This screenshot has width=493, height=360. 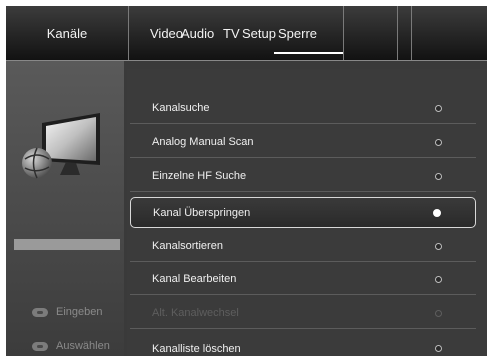 What do you see at coordinates (67, 33) in the screenshot?
I see `tab-kanaele: Kanäle` at bounding box center [67, 33].